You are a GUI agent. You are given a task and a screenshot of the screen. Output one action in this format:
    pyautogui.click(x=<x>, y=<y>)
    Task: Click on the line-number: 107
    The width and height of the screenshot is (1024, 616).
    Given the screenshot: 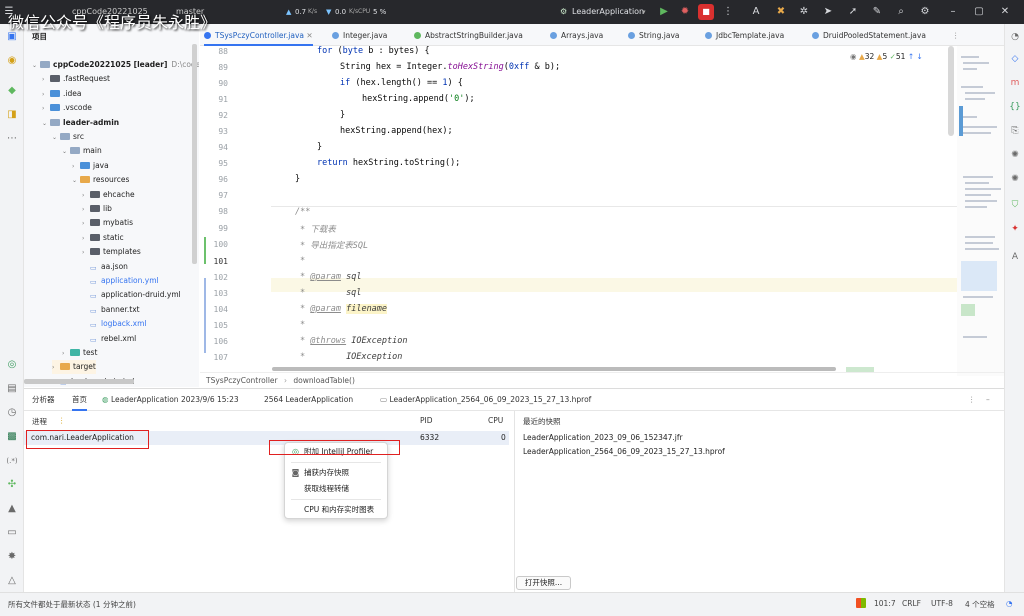 What is the action you would take?
    pyautogui.click(x=214, y=357)
    